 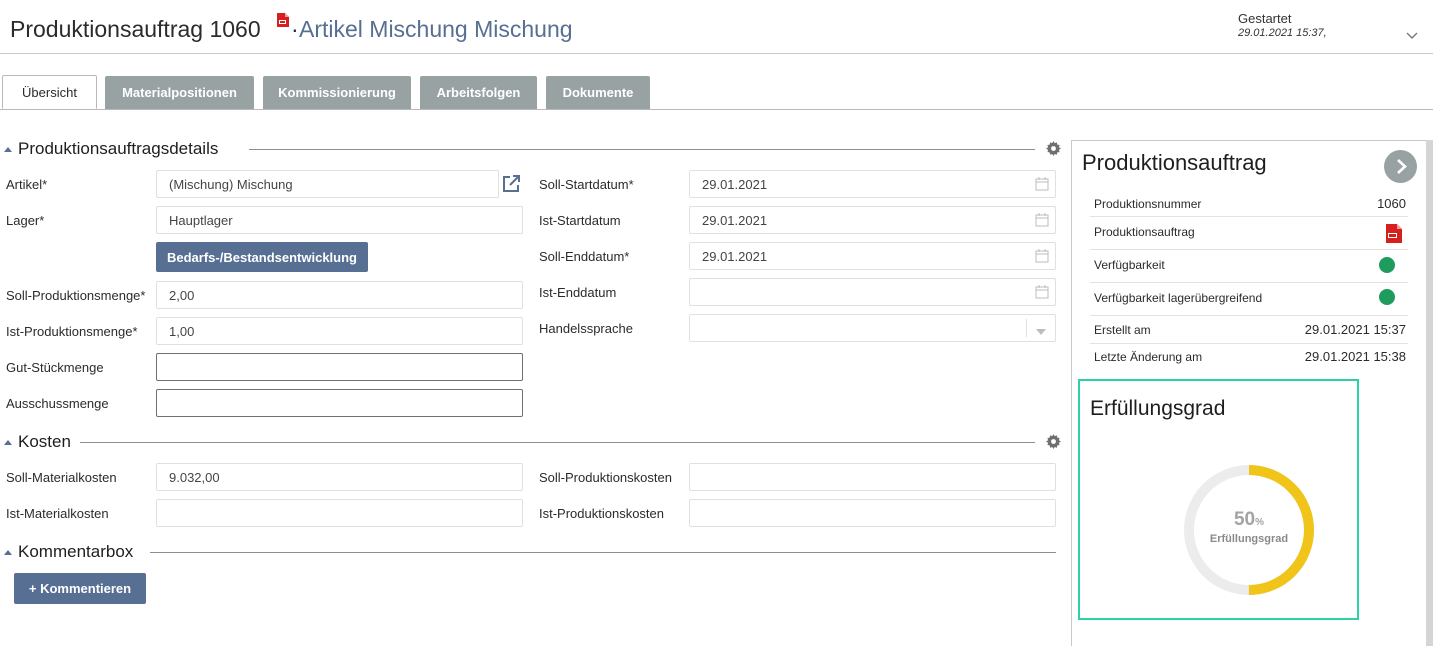 What do you see at coordinates (1355, 356) in the screenshot?
I see `panel-row-value: 29.01.2021 15:38` at bounding box center [1355, 356].